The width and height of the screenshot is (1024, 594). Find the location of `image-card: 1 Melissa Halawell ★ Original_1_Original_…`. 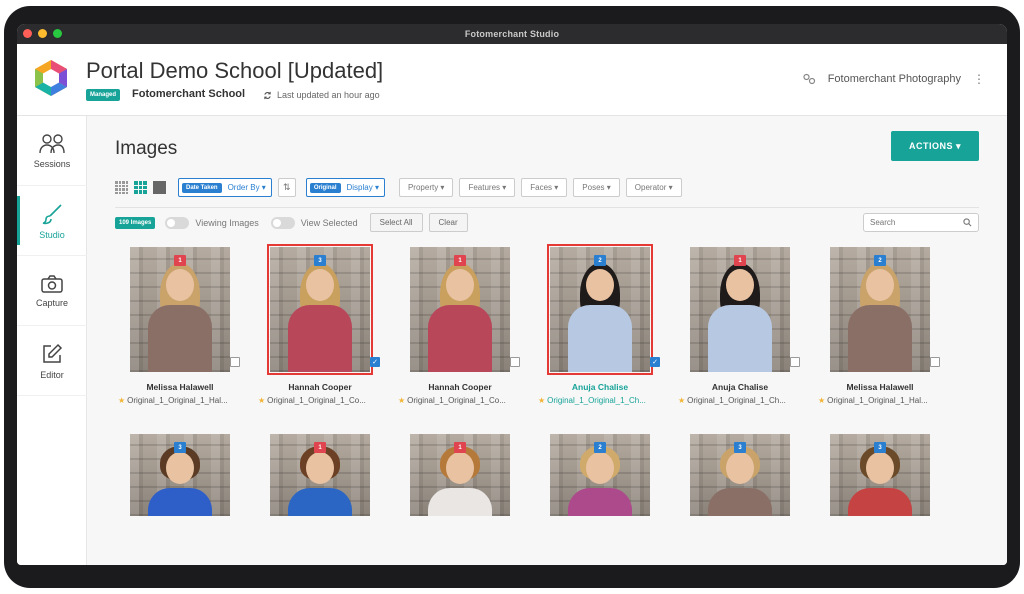

image-card: 1 Melissa Halawell ★ Original_1_Original_… is located at coordinates (194, 326).